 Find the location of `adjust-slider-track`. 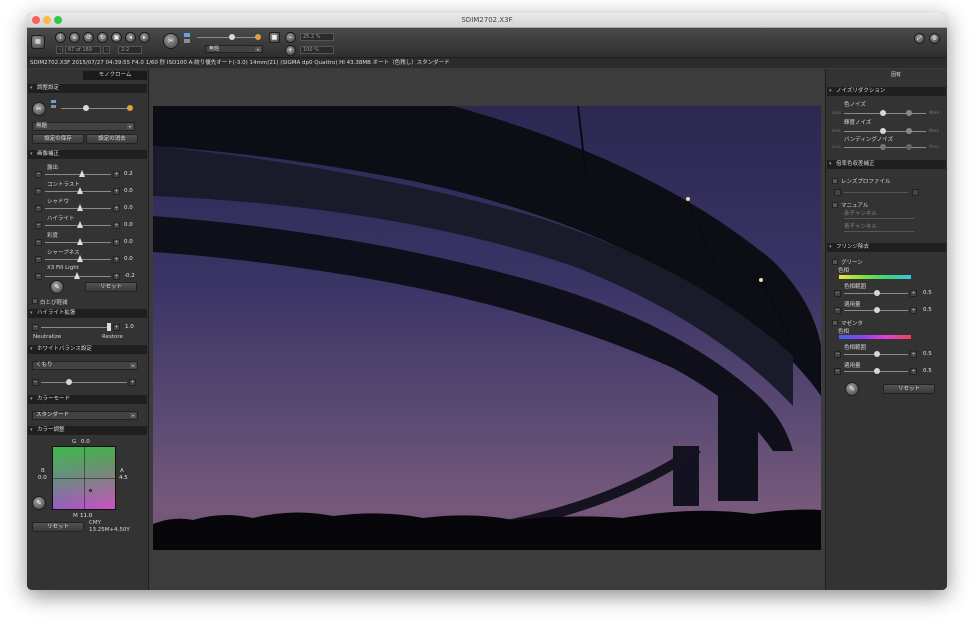

adjust-slider-track is located at coordinates (96, 108).